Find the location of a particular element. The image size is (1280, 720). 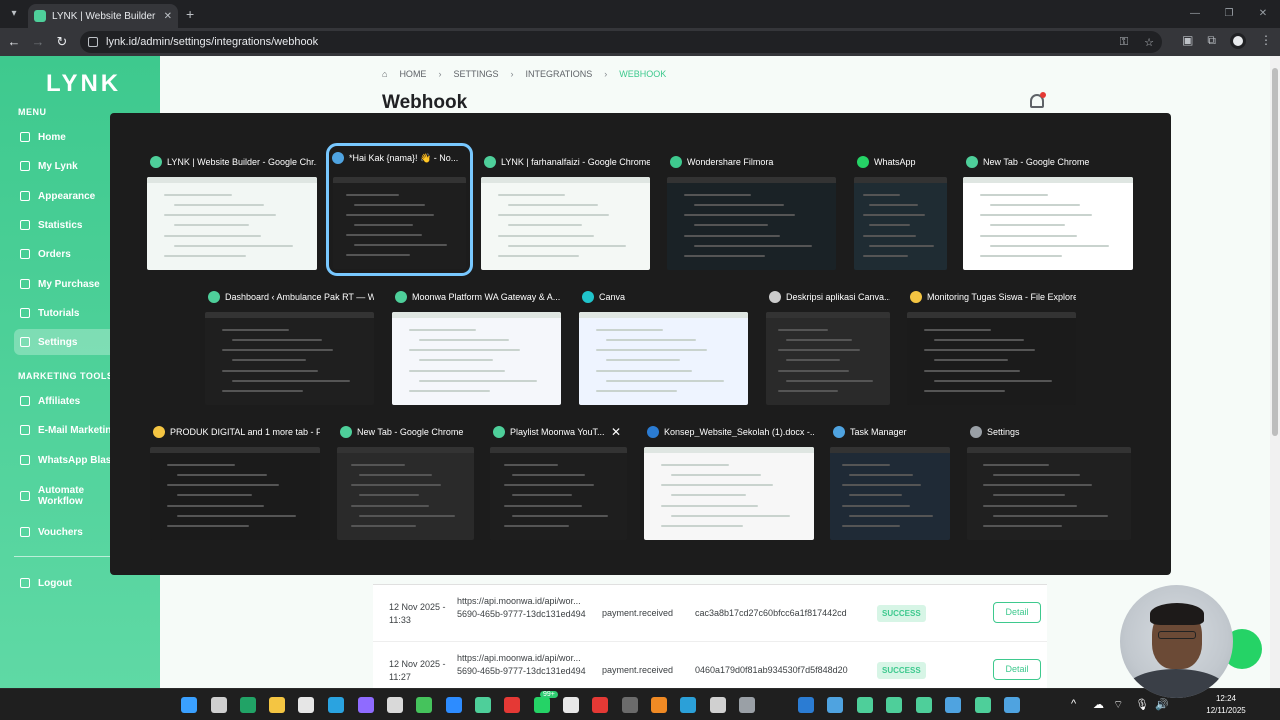

bookmark-star-icon: ☆ is located at coordinates (1149, 42).